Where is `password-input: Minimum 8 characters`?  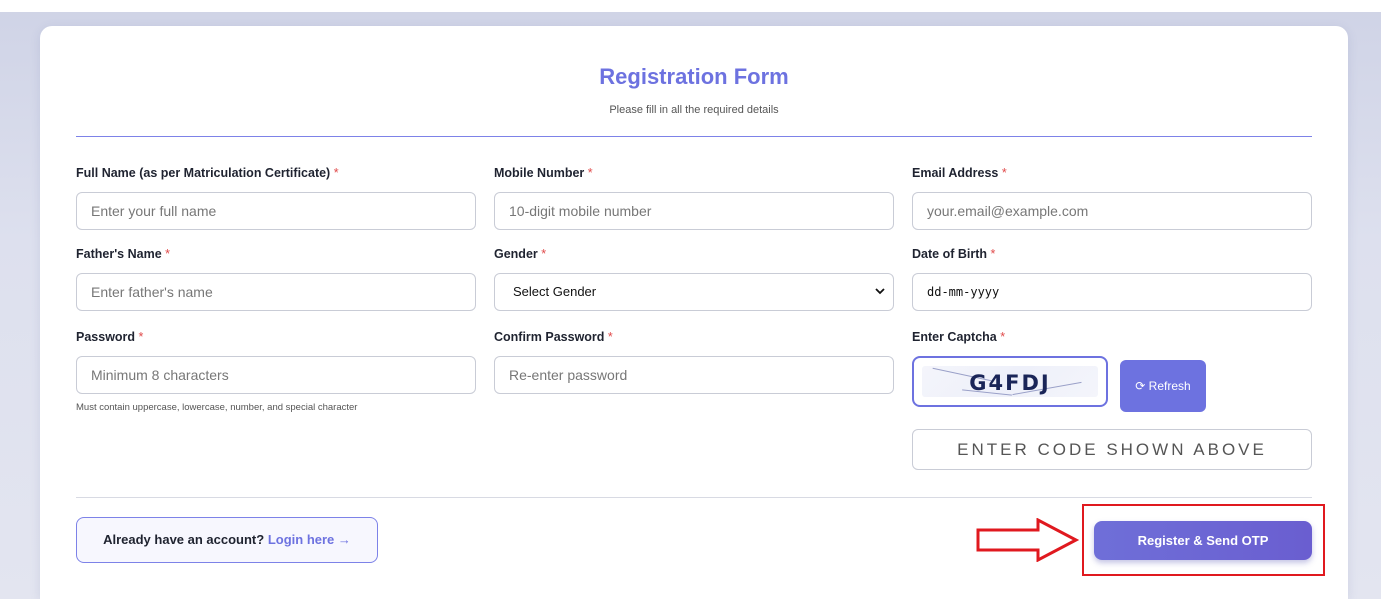 password-input: Minimum 8 characters is located at coordinates (276, 375).